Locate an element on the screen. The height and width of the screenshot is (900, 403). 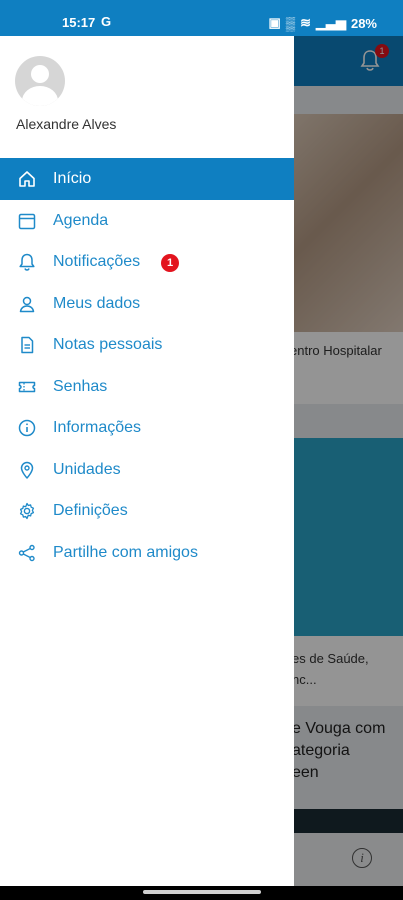
system-navigation-bar is located at coordinates (201, 893).